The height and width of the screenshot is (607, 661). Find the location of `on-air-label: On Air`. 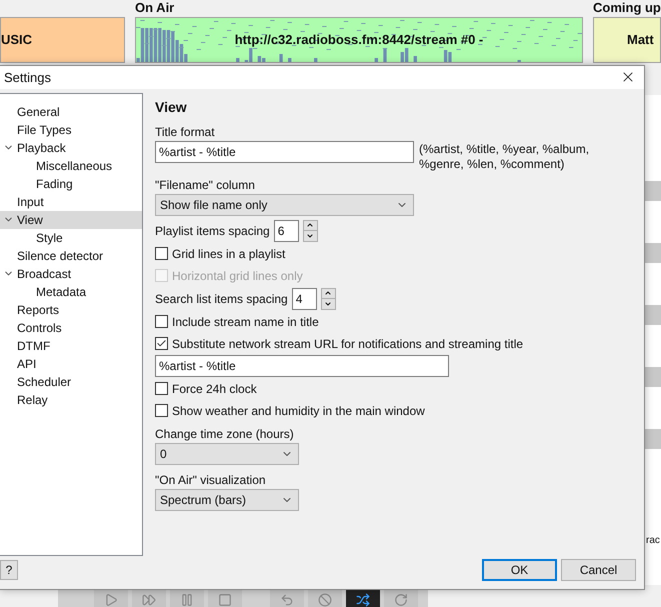

on-air-label: On Air is located at coordinates (155, 8).